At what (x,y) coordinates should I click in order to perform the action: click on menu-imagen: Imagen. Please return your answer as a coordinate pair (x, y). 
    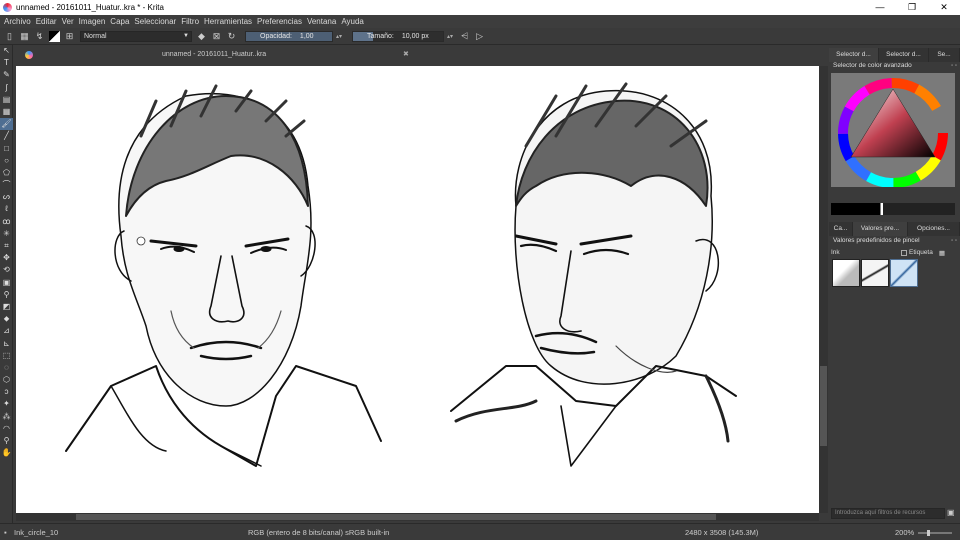
    Looking at the image, I should click on (92, 21).